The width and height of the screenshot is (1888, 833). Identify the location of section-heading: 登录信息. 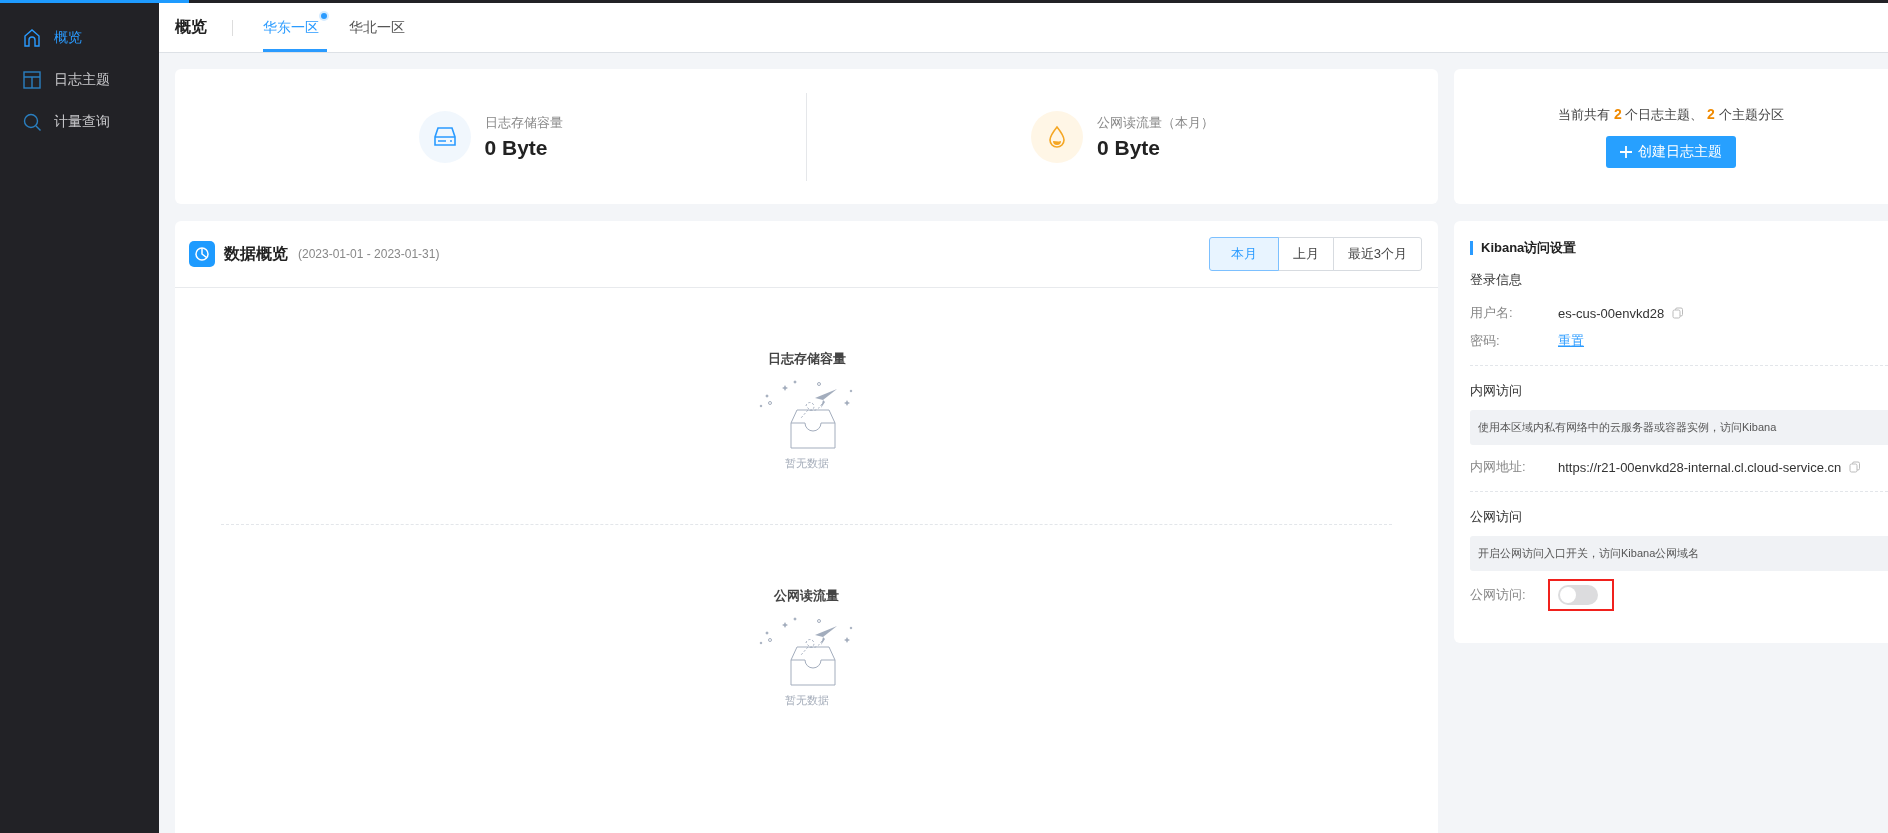
(1496, 280).